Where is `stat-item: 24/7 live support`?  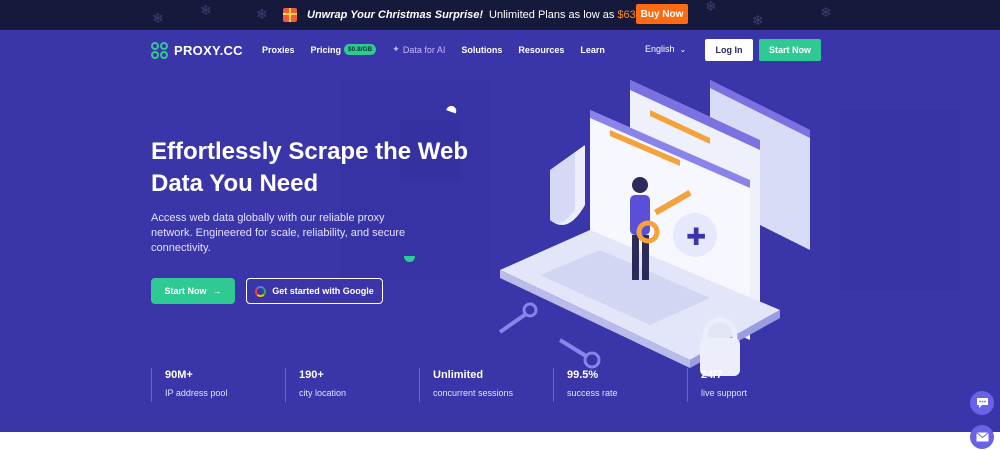
stat-item: 24/7 live support is located at coordinates (754, 385).